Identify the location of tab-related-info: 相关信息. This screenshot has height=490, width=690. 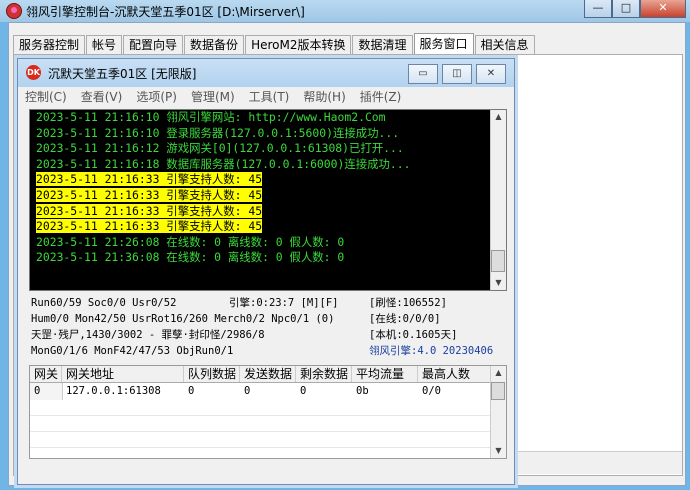
(504, 44).